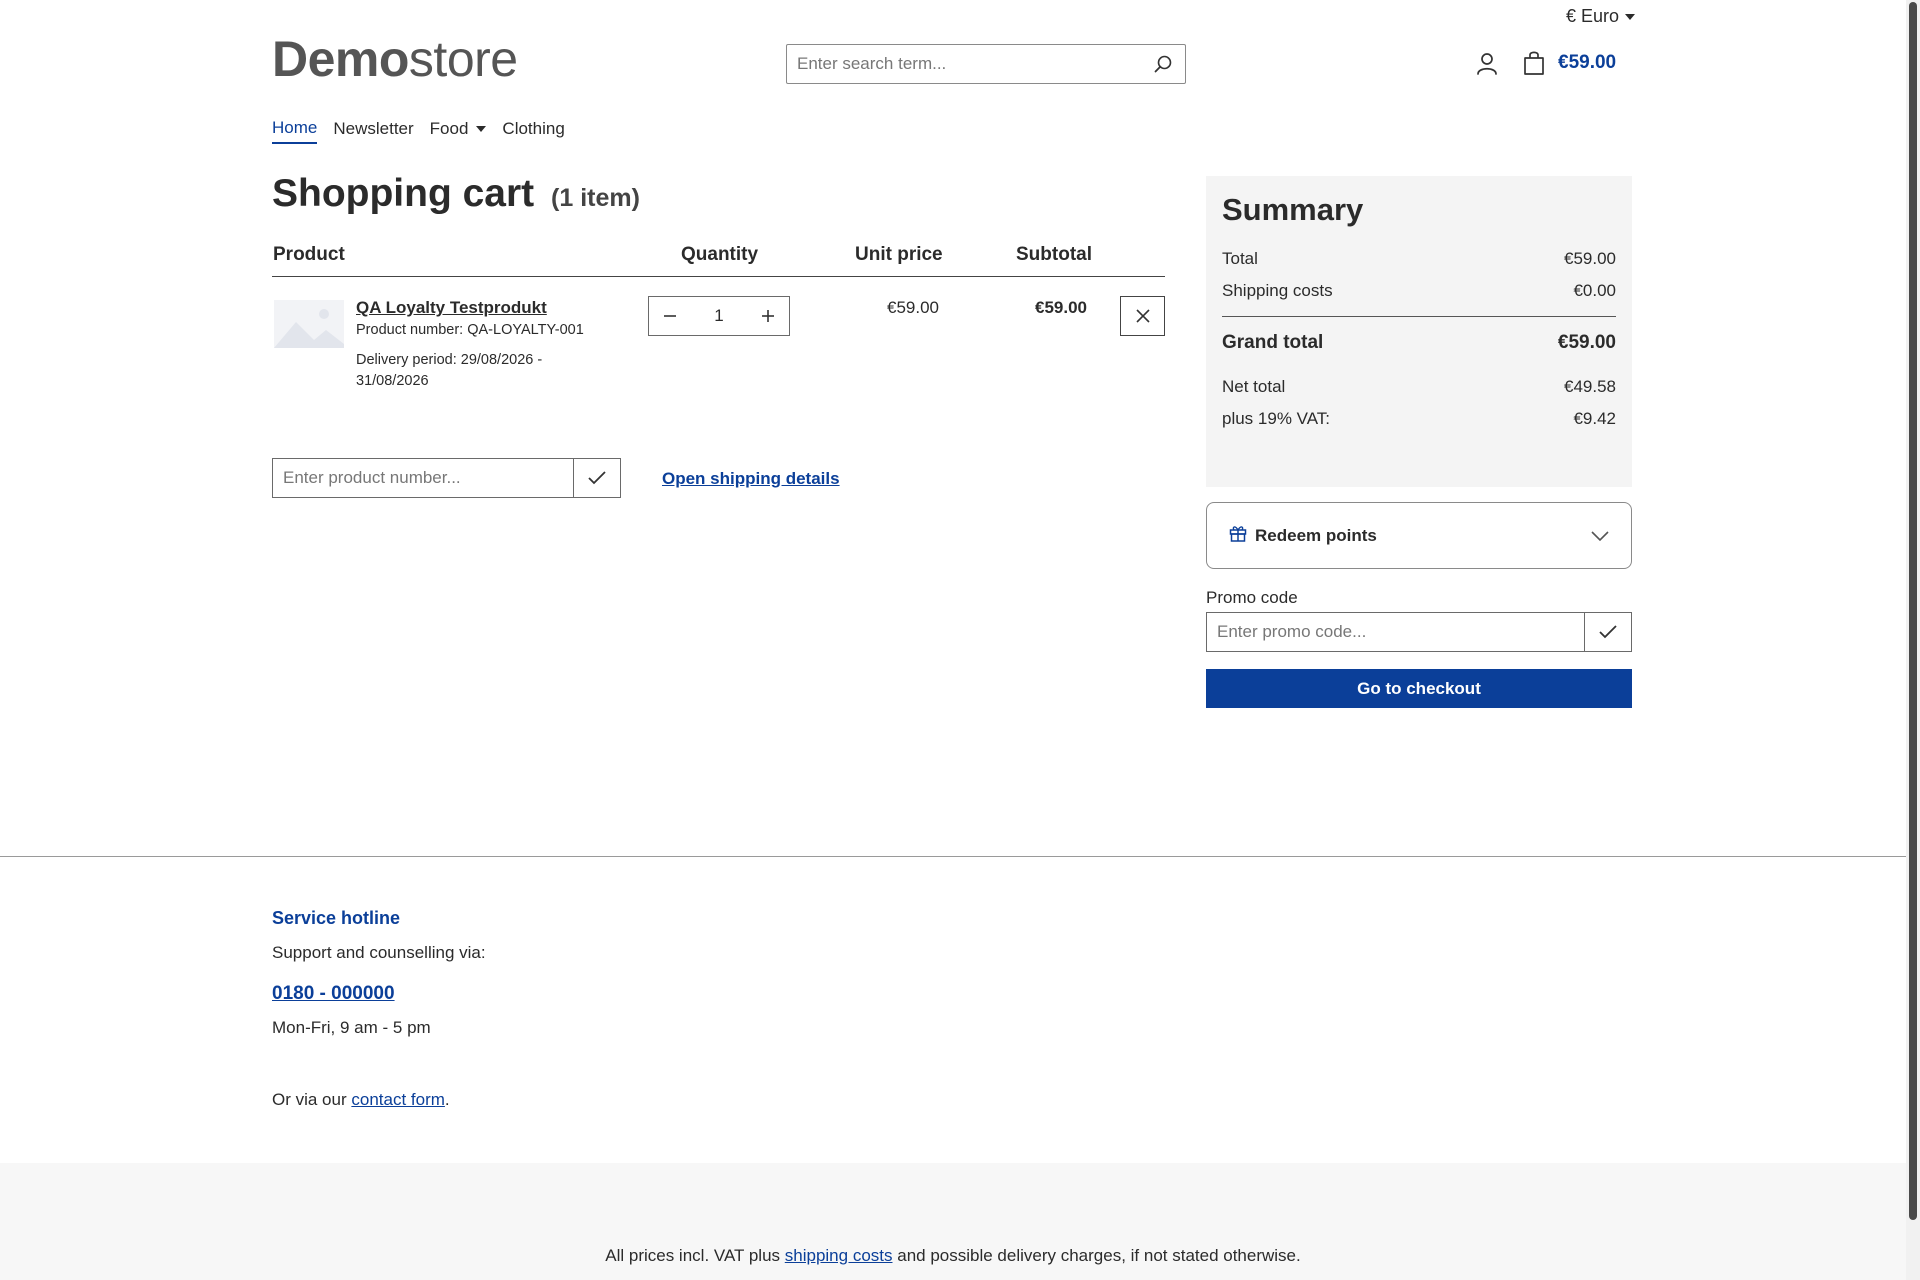 This screenshot has height=1280, width=1920. What do you see at coordinates (463, 59) in the screenshot?
I see `logo-light: store` at bounding box center [463, 59].